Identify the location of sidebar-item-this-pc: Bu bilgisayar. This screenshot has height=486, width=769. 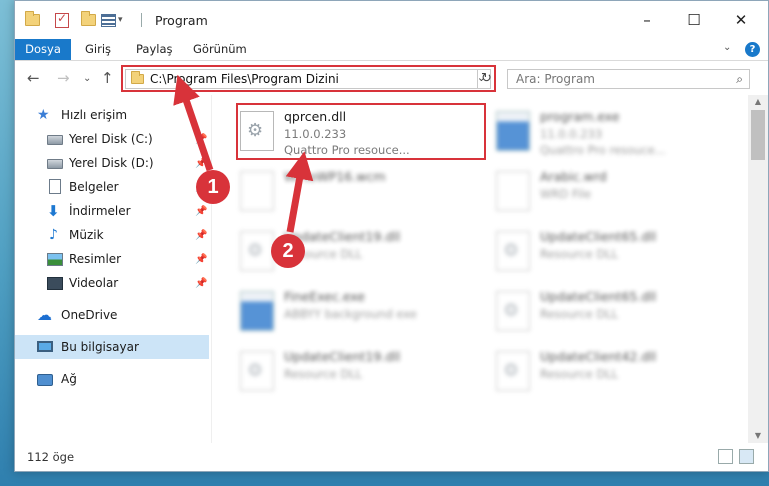
(112, 347).